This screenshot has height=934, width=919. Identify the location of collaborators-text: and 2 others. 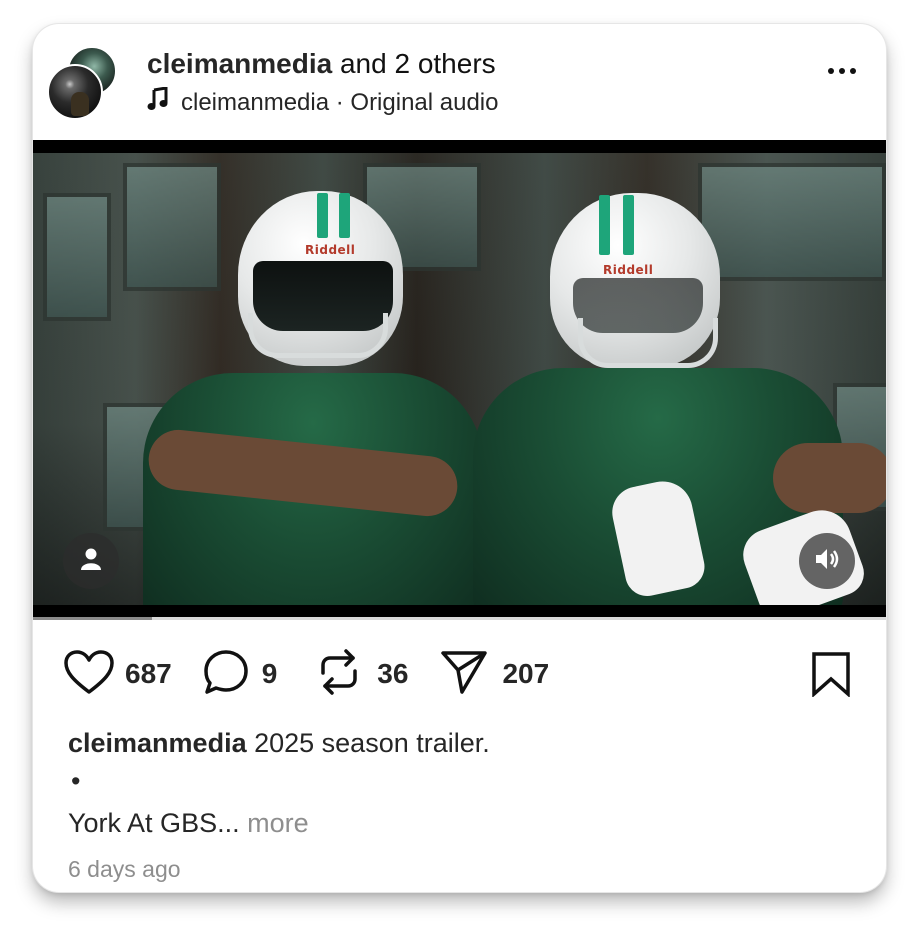
(414, 63).